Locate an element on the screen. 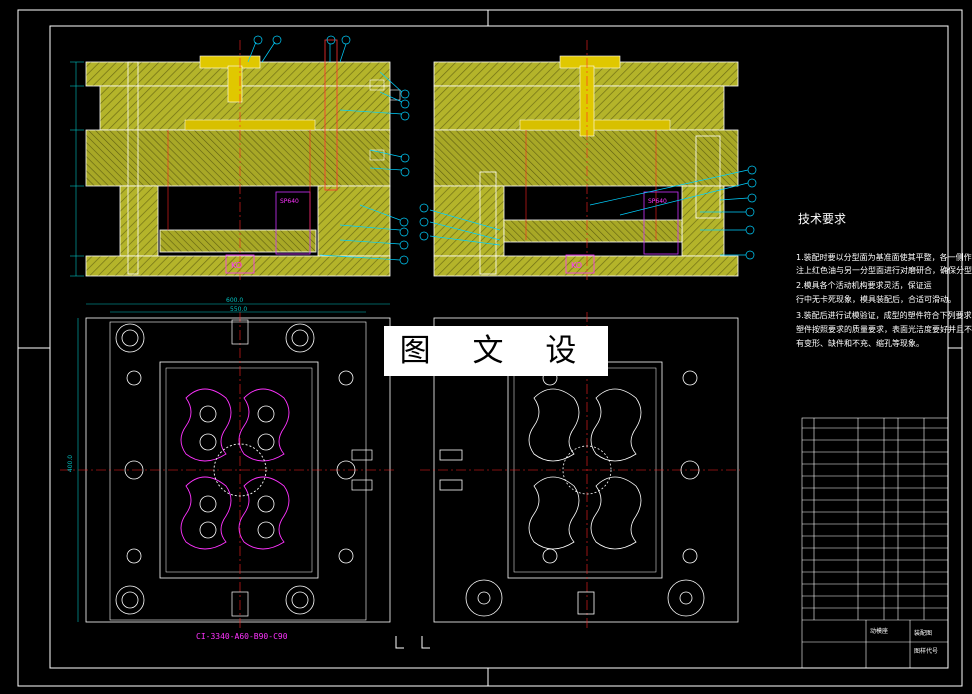 The height and width of the screenshot is (694, 972). knockout-label-right: KO is located at coordinates (577, 265).